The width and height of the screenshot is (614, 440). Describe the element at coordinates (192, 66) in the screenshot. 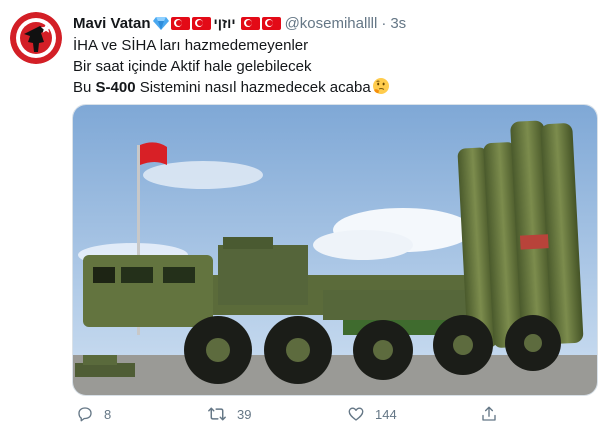

I see `tweet-line-2: Bir saat içinde Aktif hale gelebilecek` at that location.